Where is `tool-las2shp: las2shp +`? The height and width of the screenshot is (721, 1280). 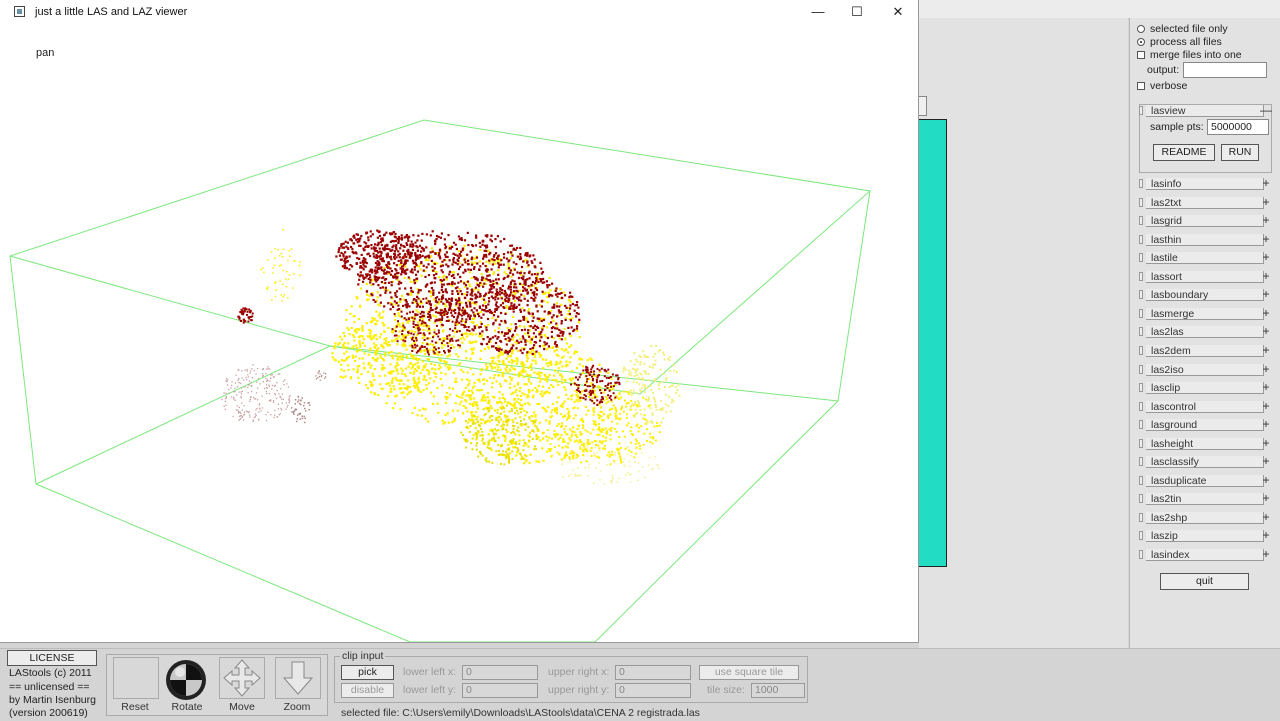 tool-las2shp: las2shp + is located at coordinates (1205, 517).